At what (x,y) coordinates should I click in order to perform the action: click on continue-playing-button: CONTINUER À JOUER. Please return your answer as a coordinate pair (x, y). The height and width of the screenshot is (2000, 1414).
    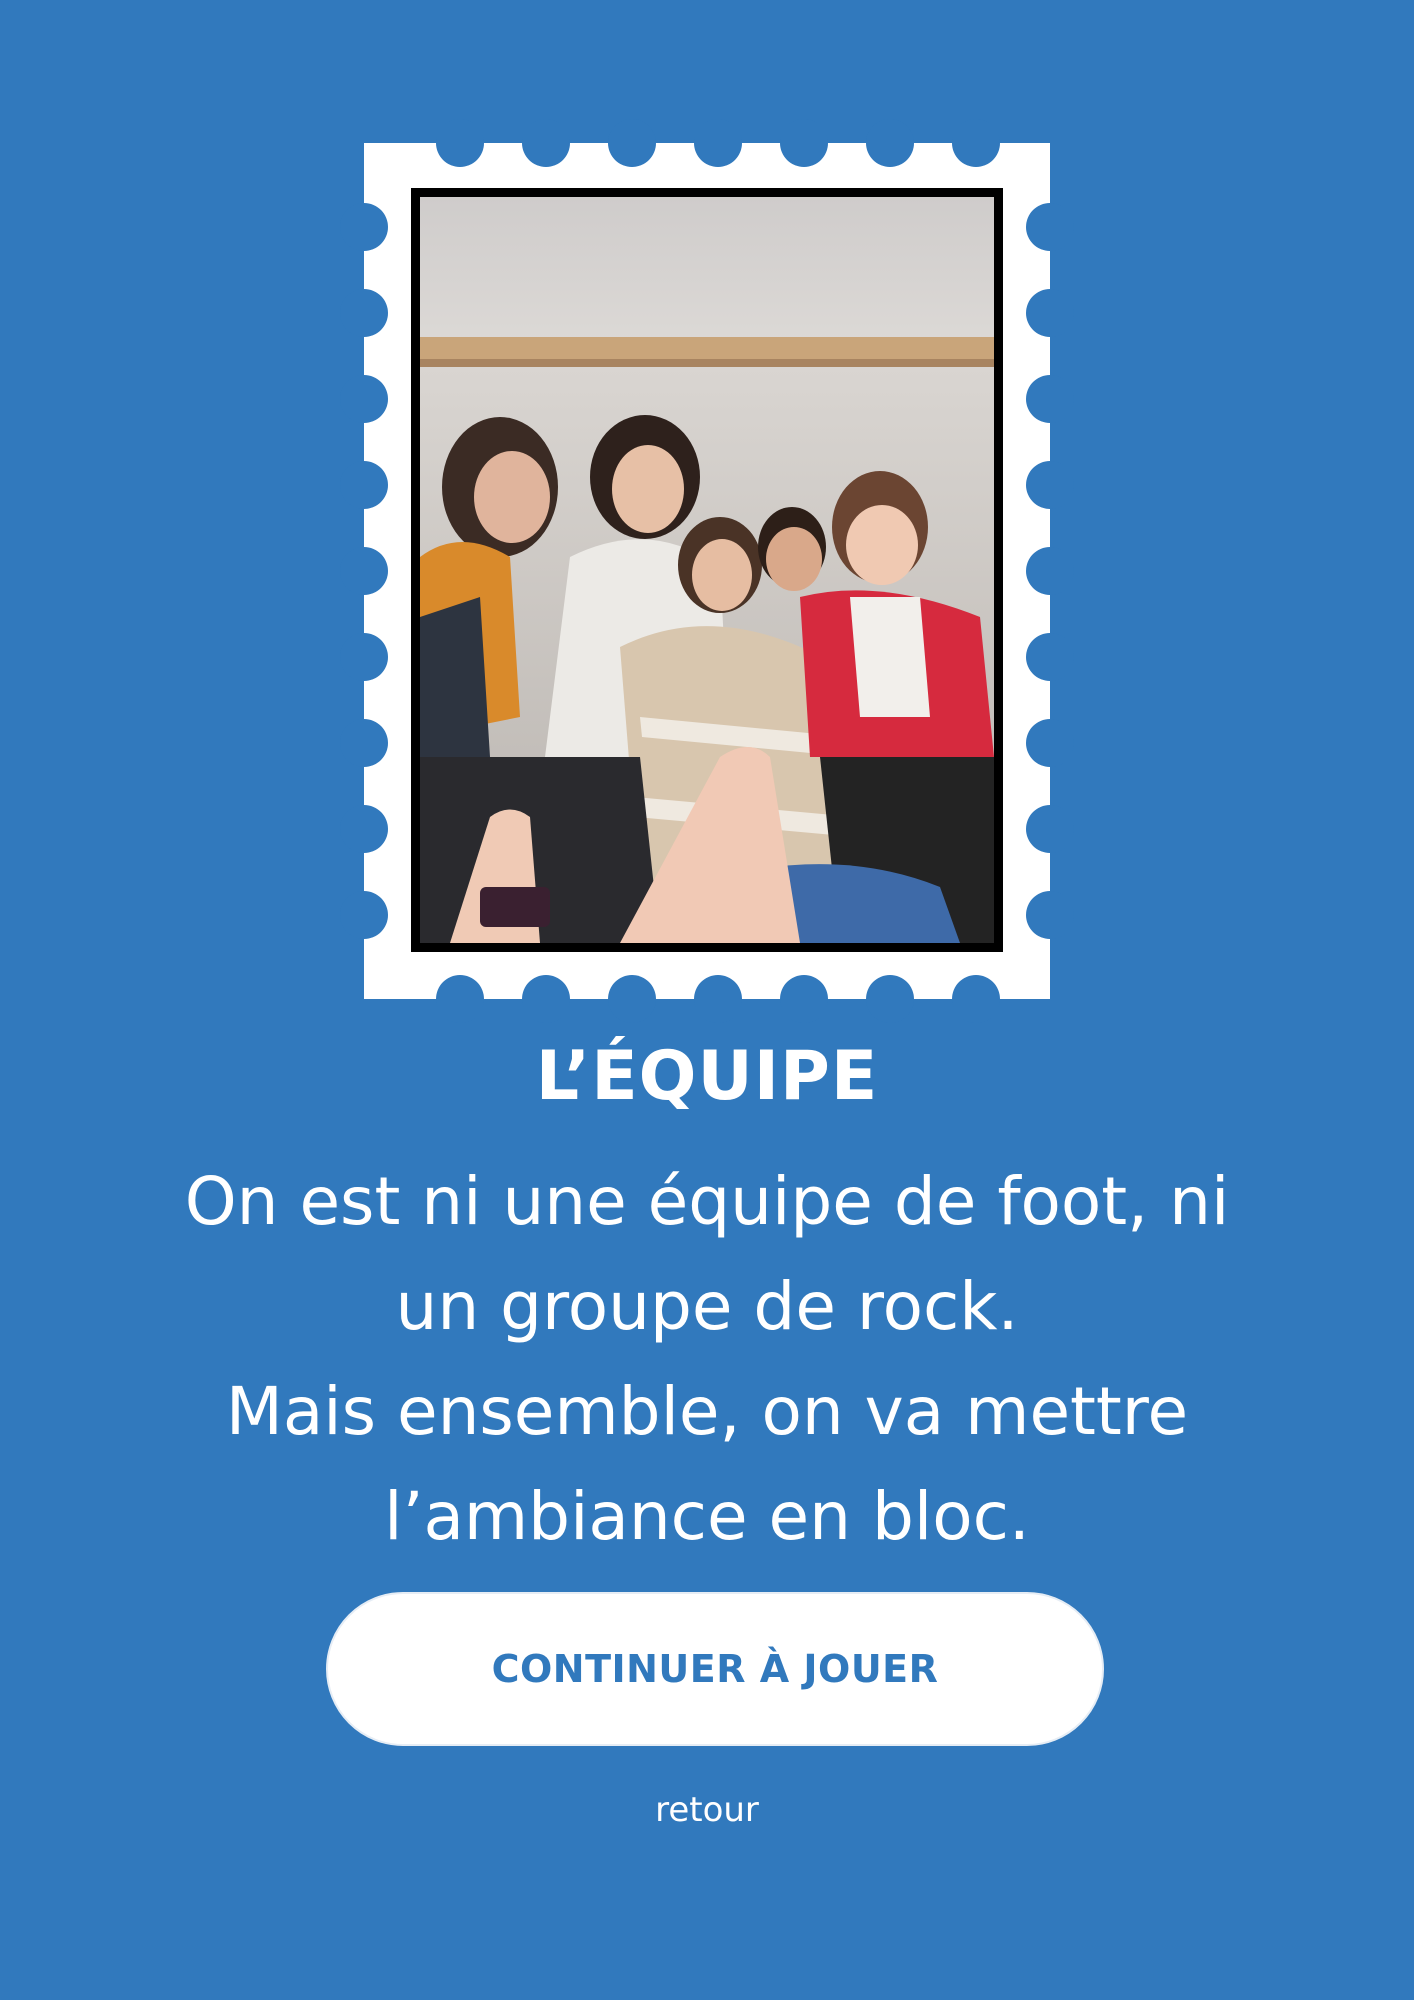
    Looking at the image, I should click on (715, 1669).